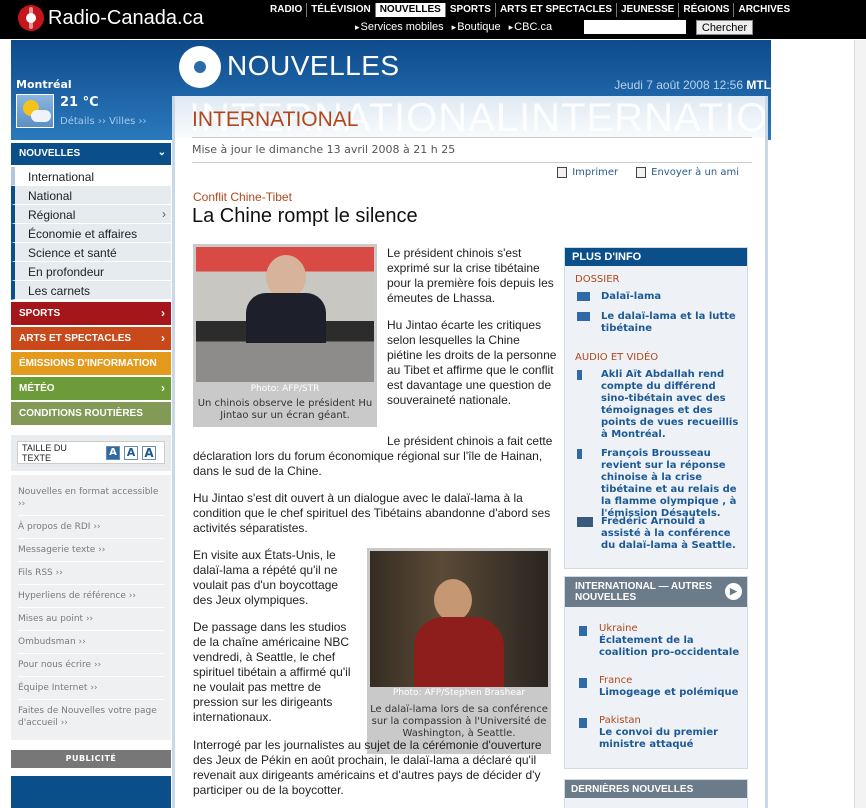  What do you see at coordinates (91, 527) in the screenshot?
I see `link-rdi: À propos de RDI` at bounding box center [91, 527].